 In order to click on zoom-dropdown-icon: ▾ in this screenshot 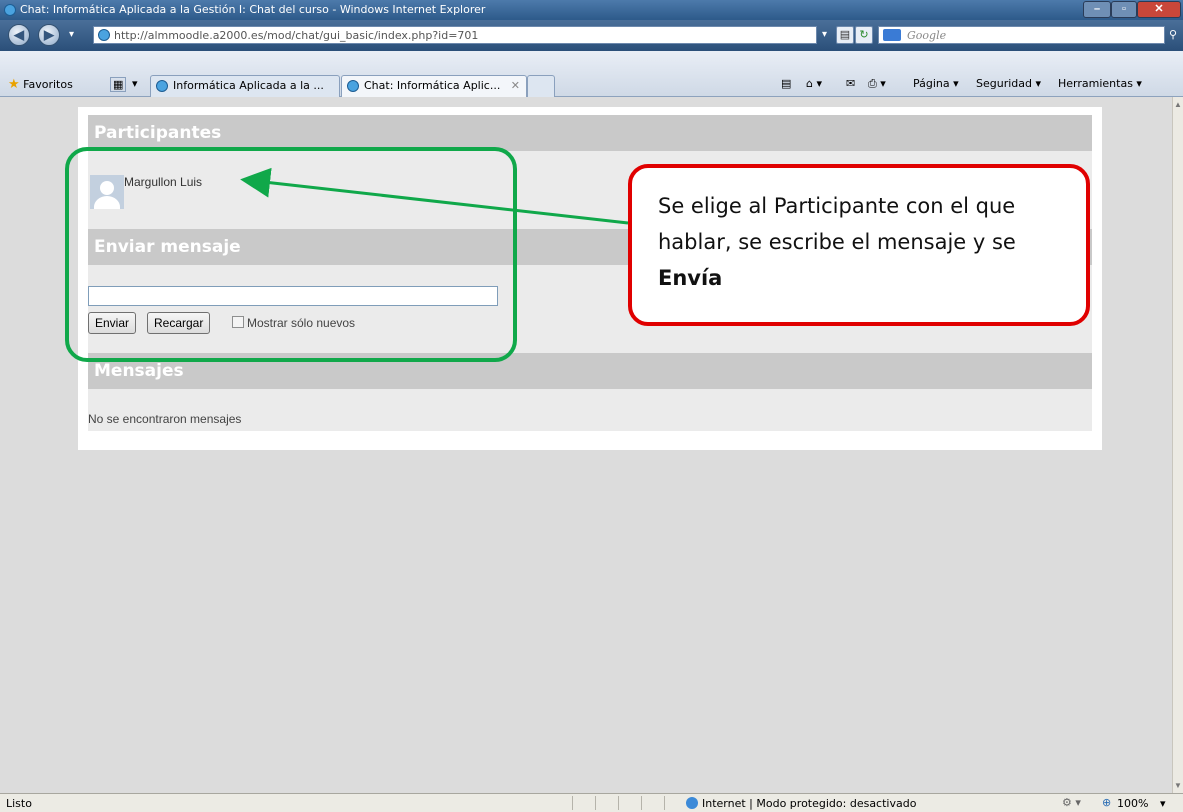, I will do `click(1163, 803)`.